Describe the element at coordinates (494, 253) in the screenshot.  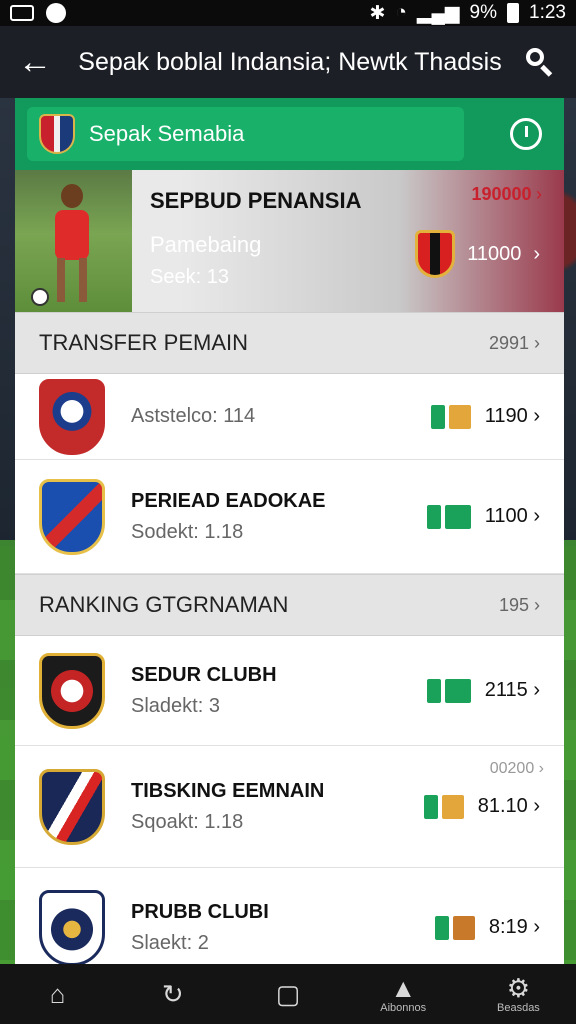
I see `featured-value: 11000` at that location.